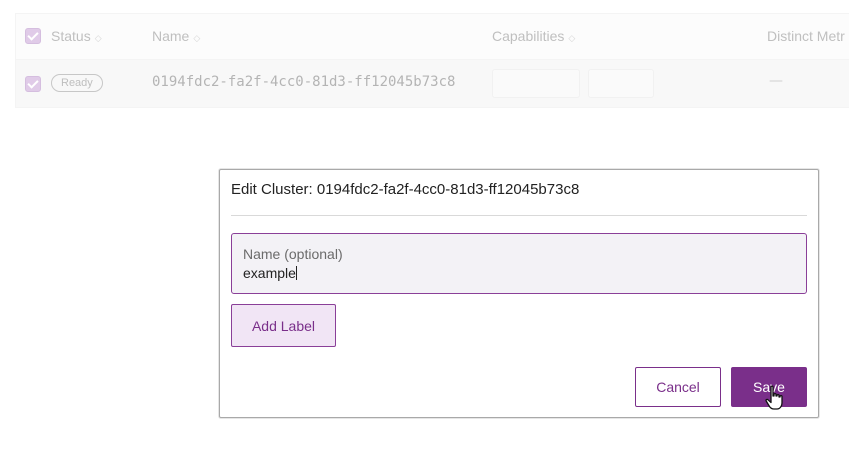 This screenshot has height=454, width=849. What do you see at coordinates (77, 83) in the screenshot?
I see `status-badge: Ready` at bounding box center [77, 83].